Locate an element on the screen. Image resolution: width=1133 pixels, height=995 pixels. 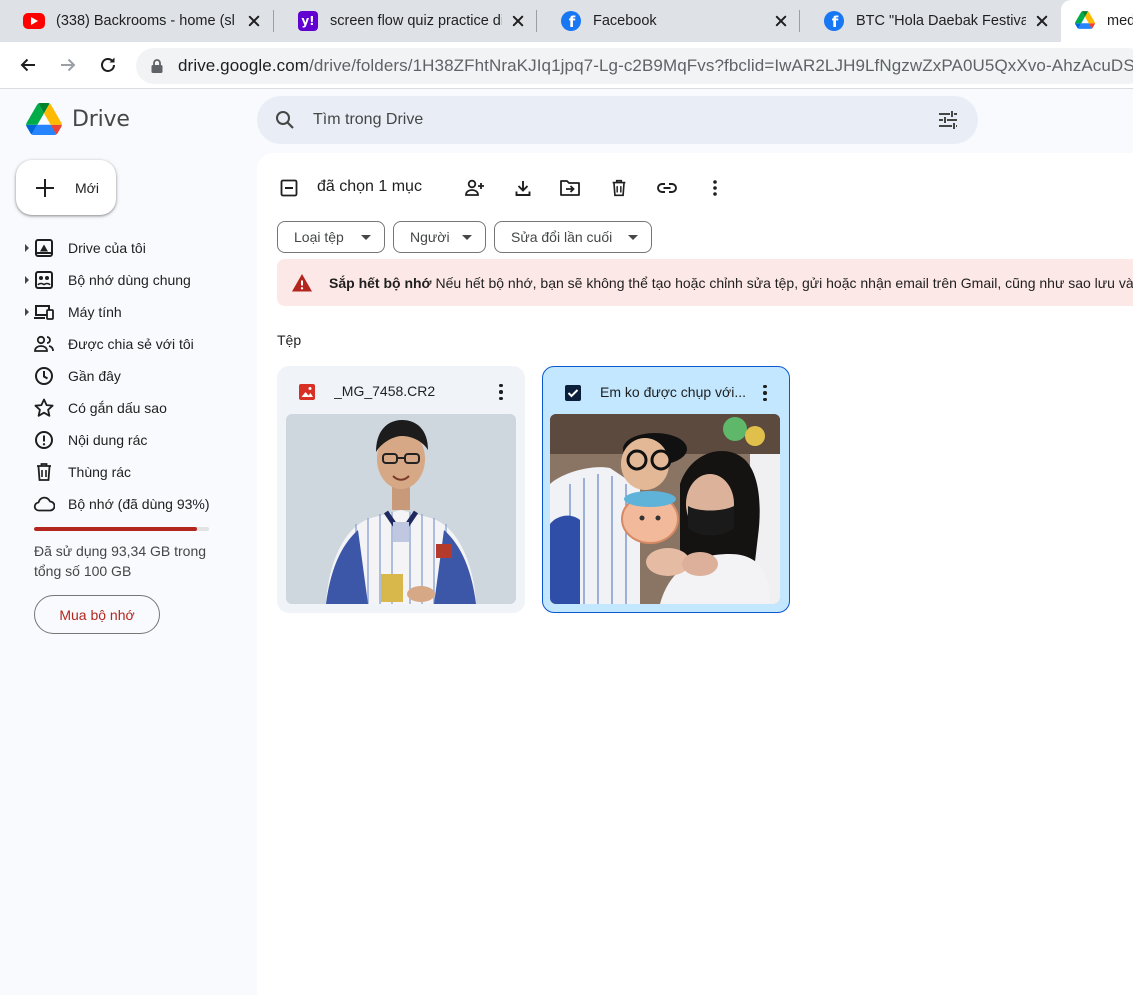
search-bar is located at coordinates (617, 120).